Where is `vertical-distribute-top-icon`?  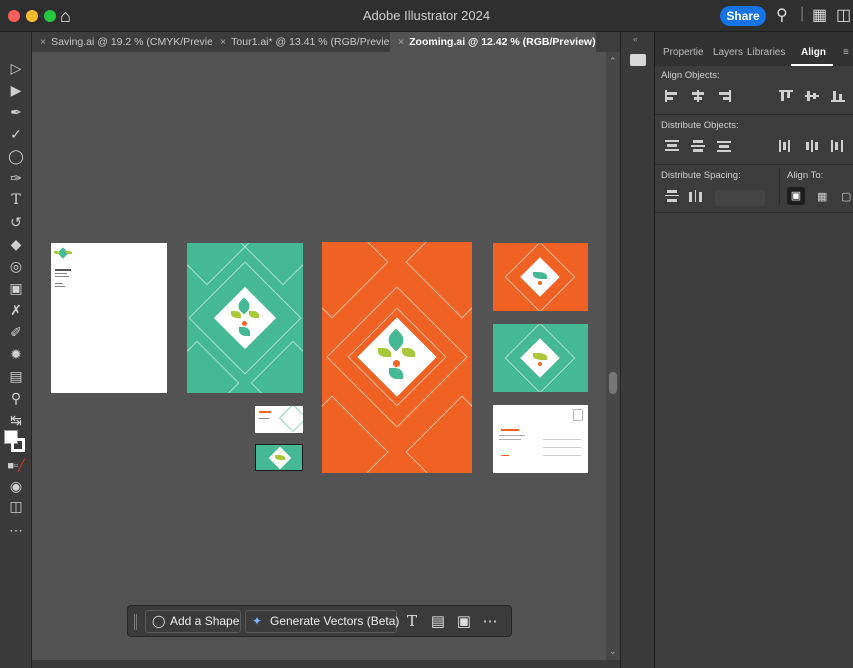 vertical-distribute-top-icon is located at coordinates (672, 146).